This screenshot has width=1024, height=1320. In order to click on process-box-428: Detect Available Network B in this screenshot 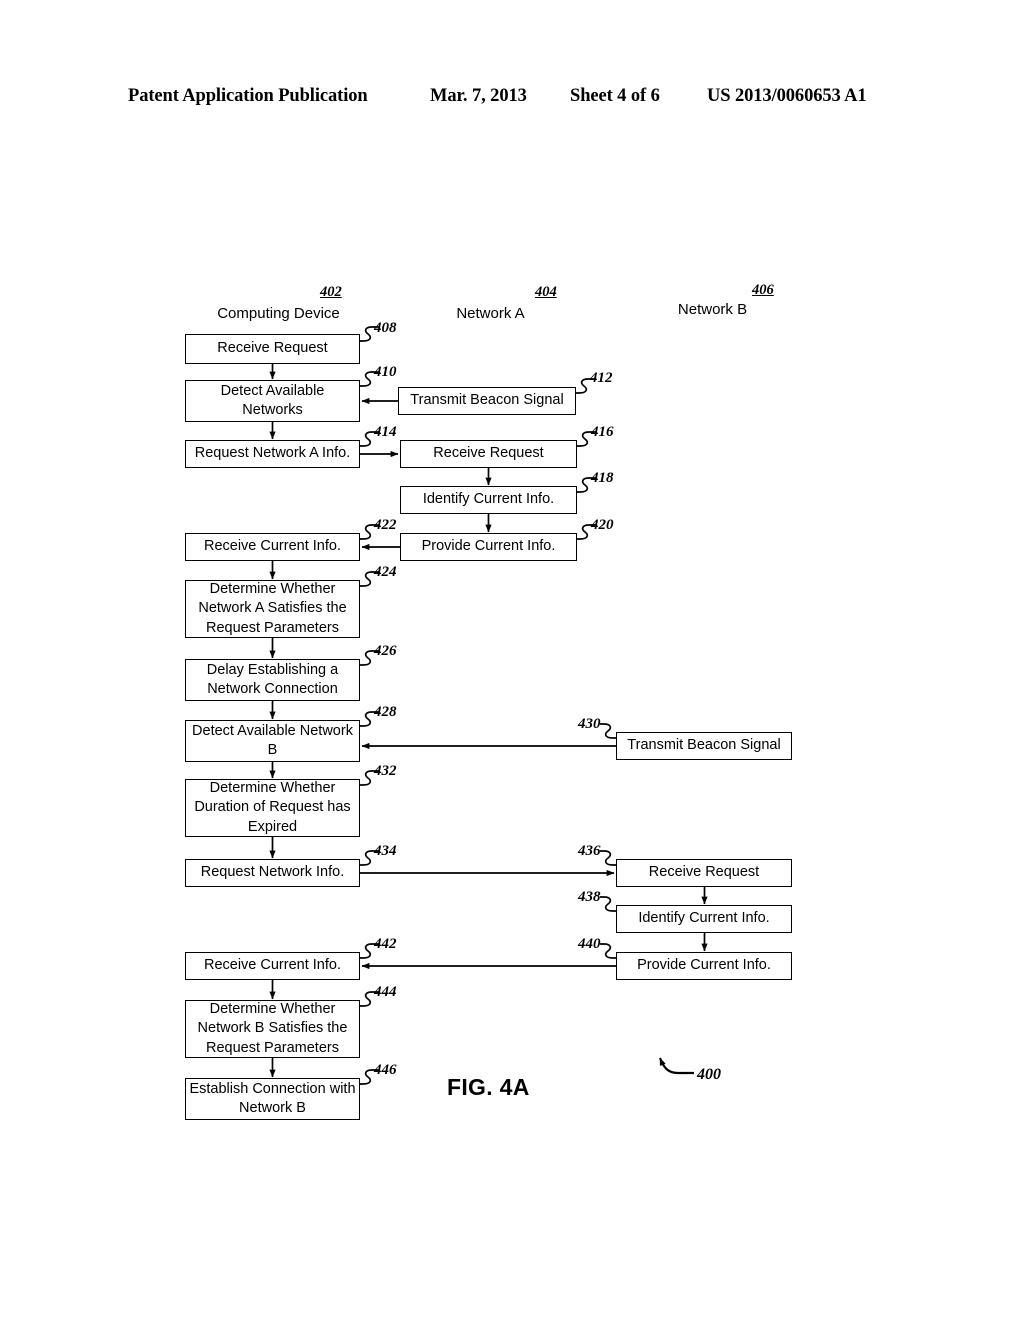, I will do `click(272, 741)`.